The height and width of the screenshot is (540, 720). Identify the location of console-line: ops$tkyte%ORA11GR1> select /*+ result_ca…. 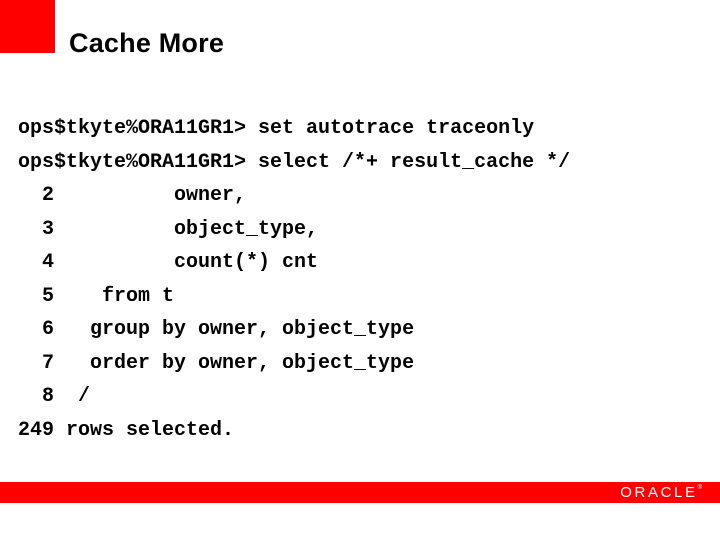
(294, 162).